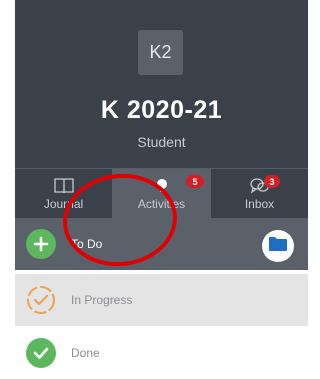 The width and height of the screenshot is (320, 379). Describe the element at coordinates (161, 300) in the screenshot. I see `list-in-progress: In Progress` at that location.